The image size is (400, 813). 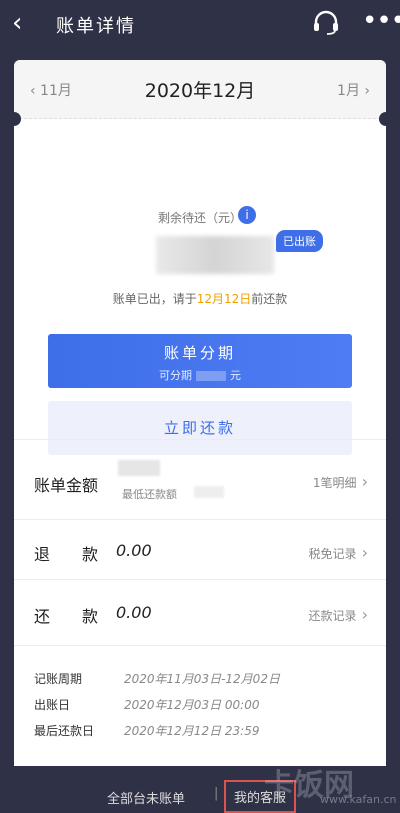 What do you see at coordinates (192, 705) in the screenshot?
I see `statement-date-value: 2020年12月03日 00:00` at bounding box center [192, 705].